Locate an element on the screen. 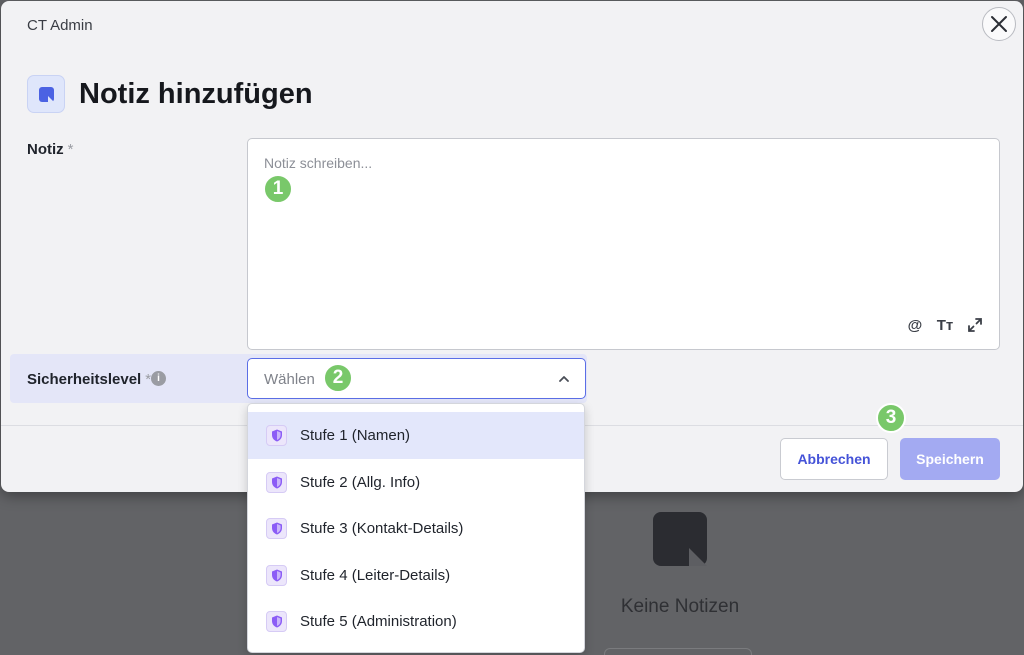 This screenshot has height=655, width=1024. info-icon: i is located at coordinates (158, 378).